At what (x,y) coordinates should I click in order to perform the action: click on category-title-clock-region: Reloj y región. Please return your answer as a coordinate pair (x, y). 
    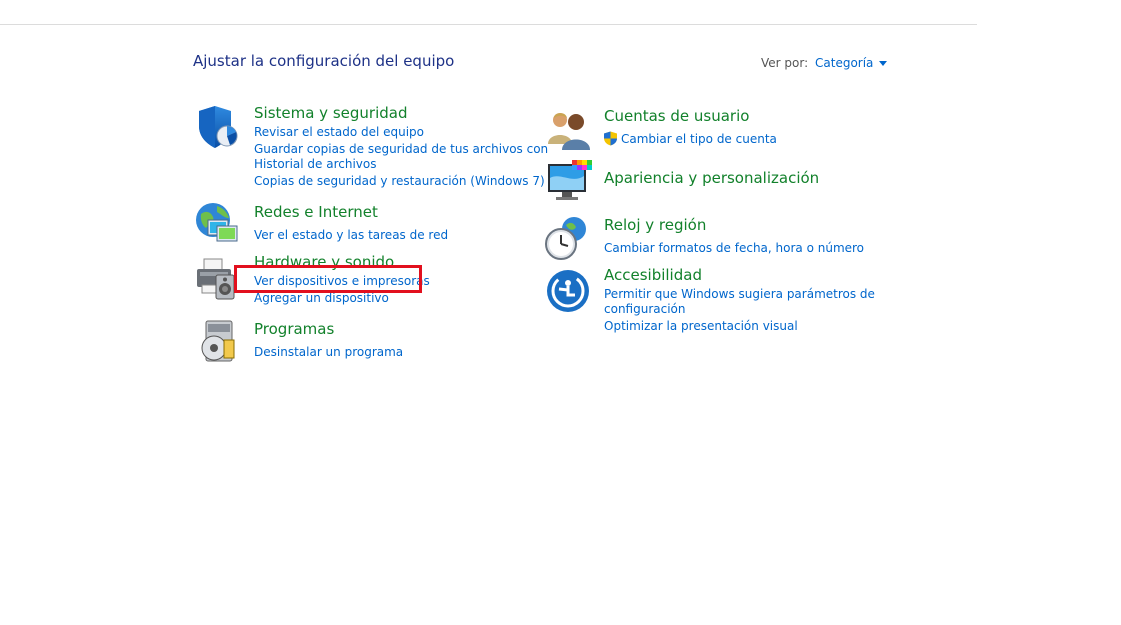
    Looking at the image, I should click on (655, 225).